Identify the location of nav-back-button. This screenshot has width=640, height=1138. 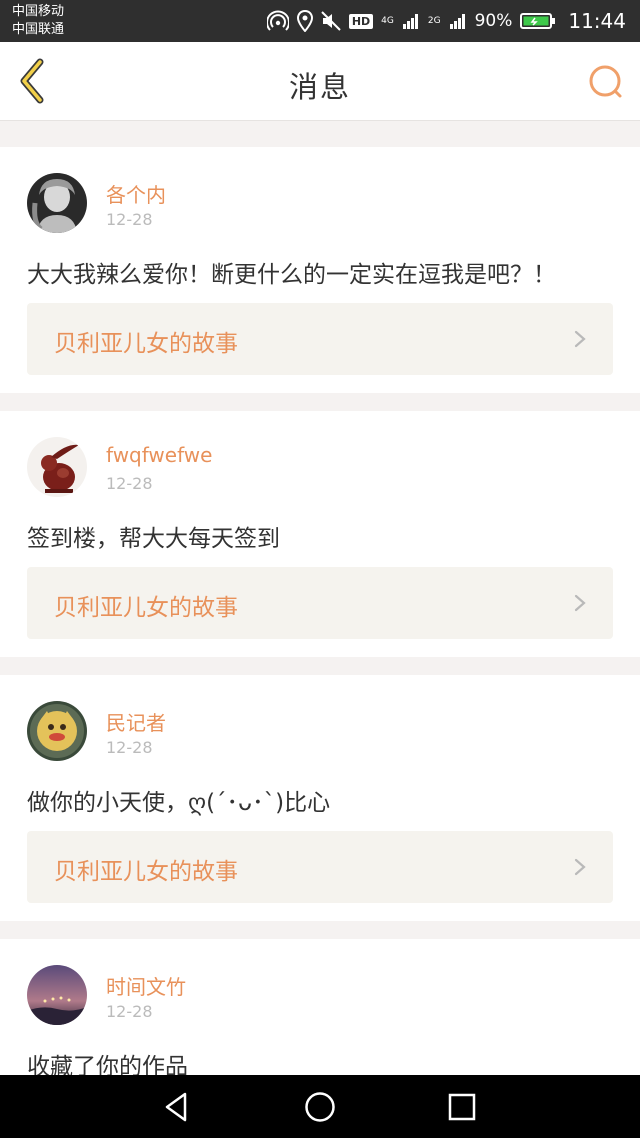
(177, 1107).